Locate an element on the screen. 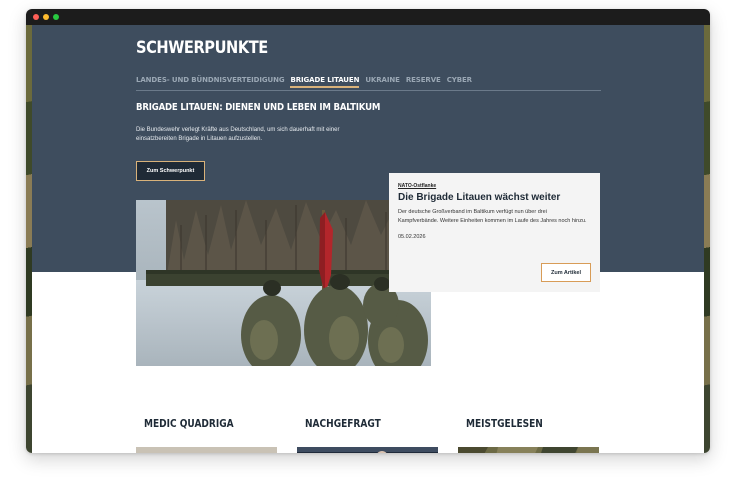 Image resolution: width=736 pixels, height=494 pixels. column-title-medic-quadriga: MEDIC QUADRIGA is located at coordinates (189, 423).